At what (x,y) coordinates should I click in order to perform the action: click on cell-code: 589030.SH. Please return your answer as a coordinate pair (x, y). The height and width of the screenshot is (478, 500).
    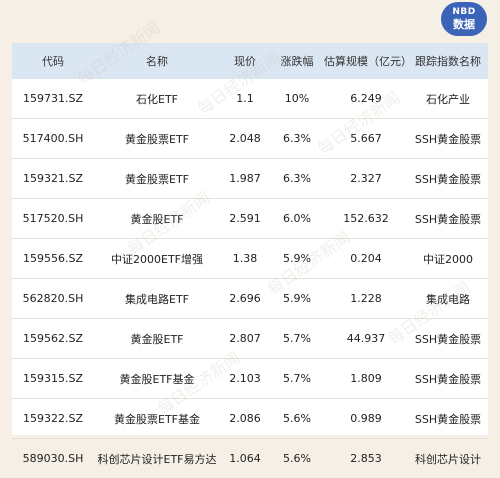
    Looking at the image, I should click on (53, 458).